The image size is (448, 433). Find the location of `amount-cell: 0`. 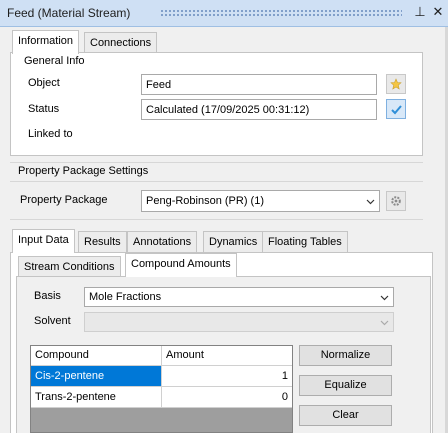

amount-cell: 0 is located at coordinates (227, 397).